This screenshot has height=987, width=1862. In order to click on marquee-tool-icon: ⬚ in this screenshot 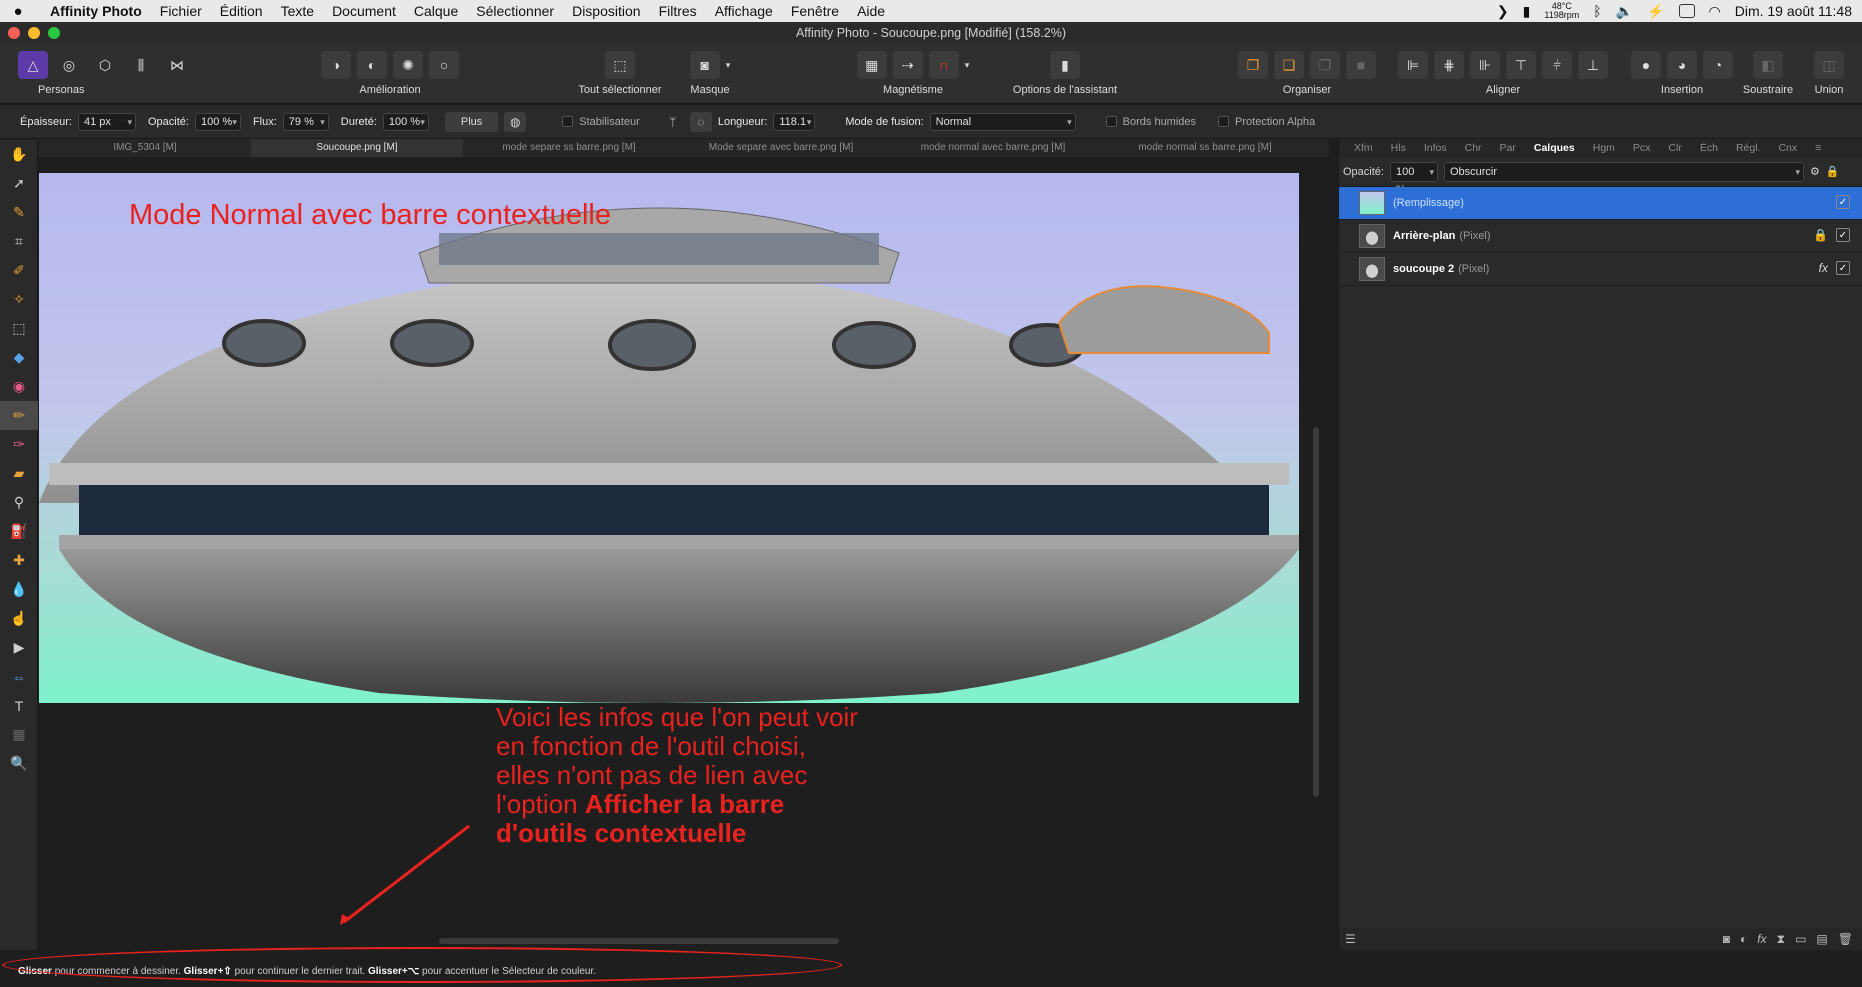, I will do `click(19, 328)`.